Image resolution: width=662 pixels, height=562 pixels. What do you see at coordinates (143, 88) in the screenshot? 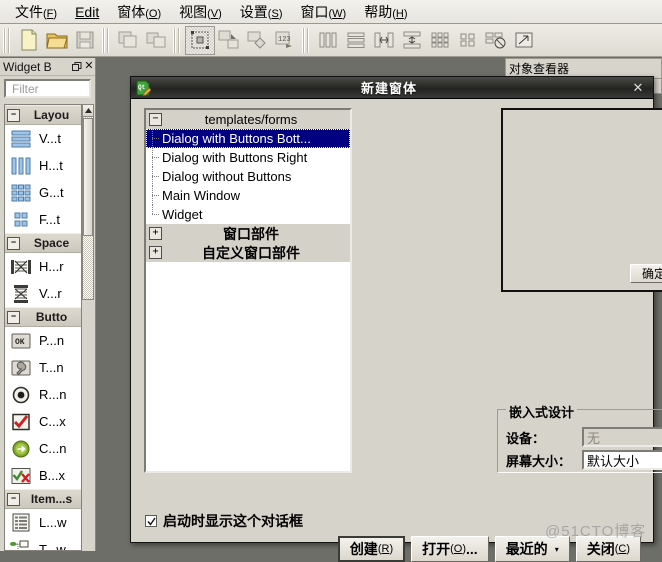
I see `qt-designer-icon: Qt` at bounding box center [143, 88].